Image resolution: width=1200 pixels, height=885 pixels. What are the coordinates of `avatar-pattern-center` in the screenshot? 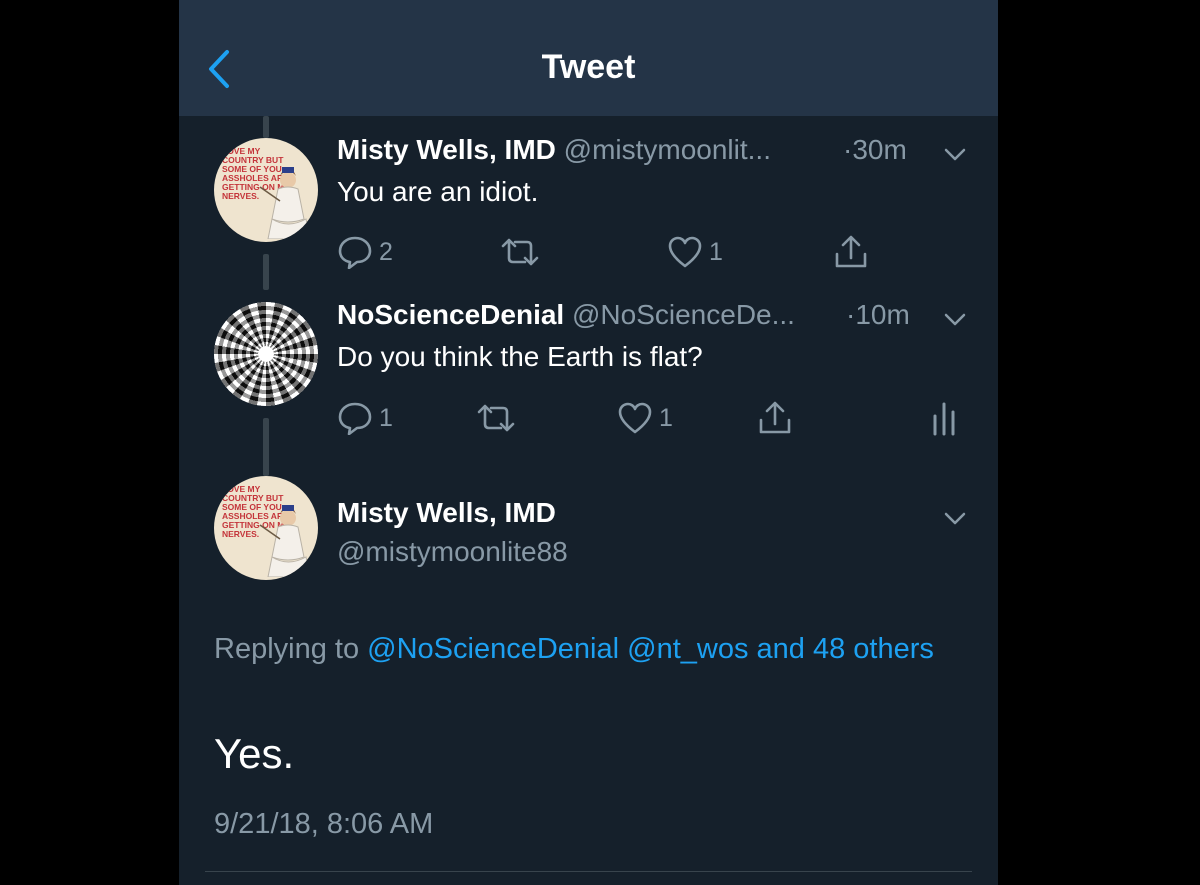 It's located at (266, 354).